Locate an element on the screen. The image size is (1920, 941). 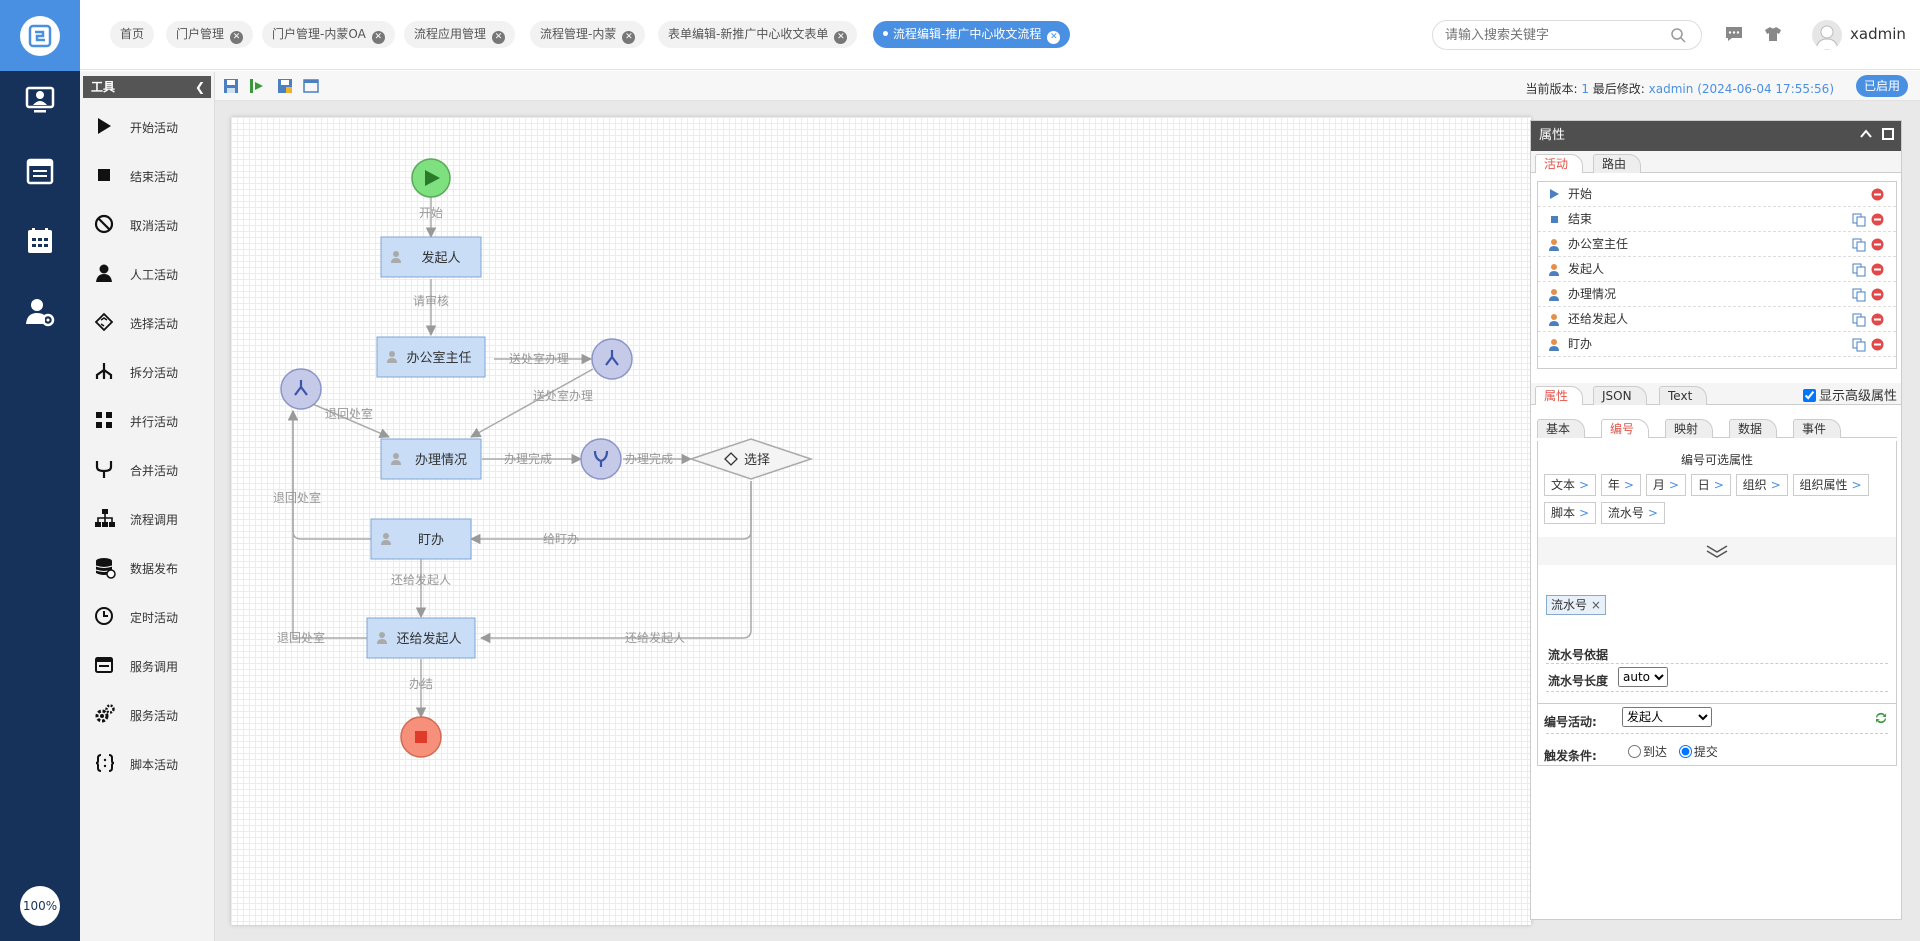
tab-flow-edit: 流程编辑-推广中心收文流程 ✕ is located at coordinates (972, 34).